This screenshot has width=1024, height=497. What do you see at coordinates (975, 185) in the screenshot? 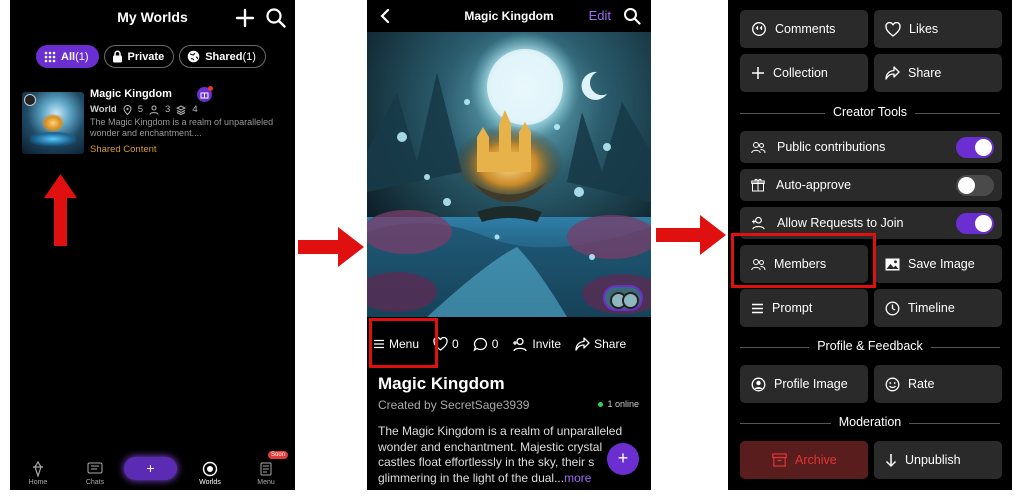
I see `auto-approve-toggle` at bounding box center [975, 185].